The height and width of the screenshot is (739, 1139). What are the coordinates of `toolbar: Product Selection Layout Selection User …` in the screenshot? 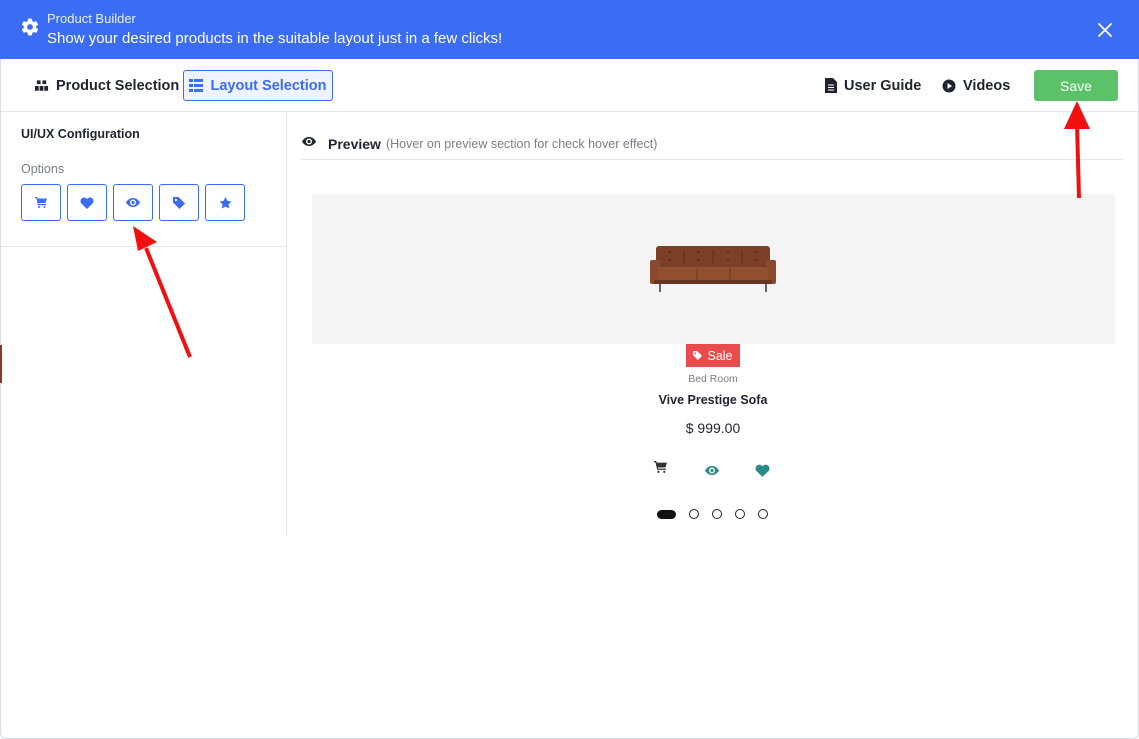 It's located at (569, 85).